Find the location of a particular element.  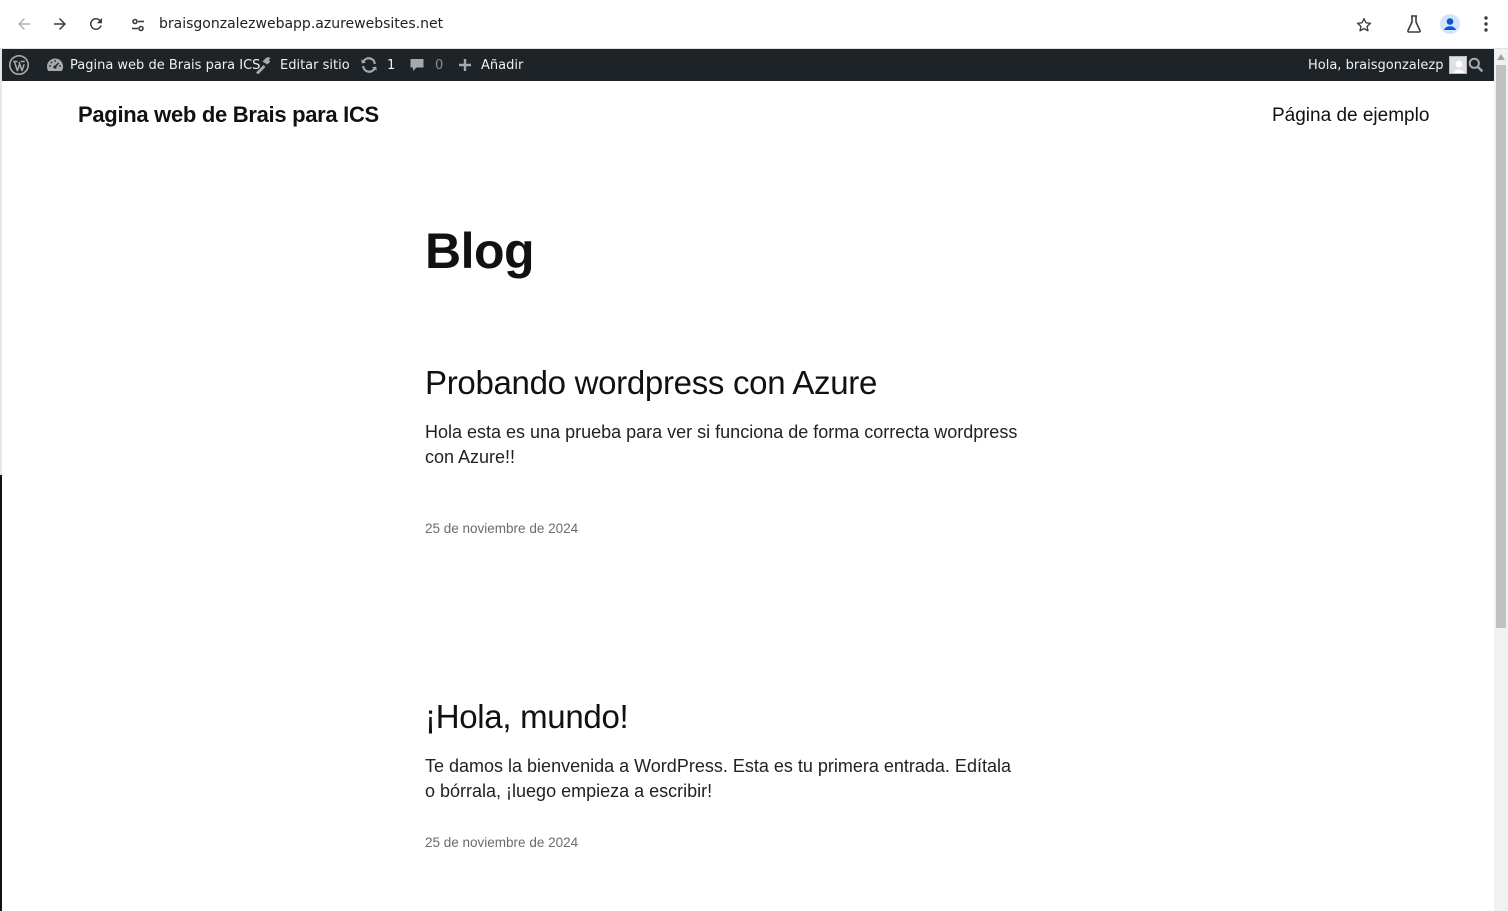

admin-site-name: Pagina web de Brais para ICS is located at coordinates (165, 65).